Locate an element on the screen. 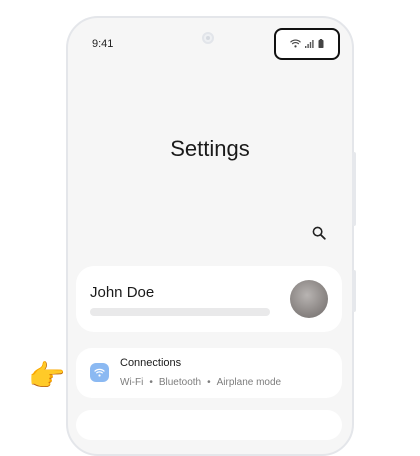  subtitle-bluetooth: Bluetooth is located at coordinates (180, 382).